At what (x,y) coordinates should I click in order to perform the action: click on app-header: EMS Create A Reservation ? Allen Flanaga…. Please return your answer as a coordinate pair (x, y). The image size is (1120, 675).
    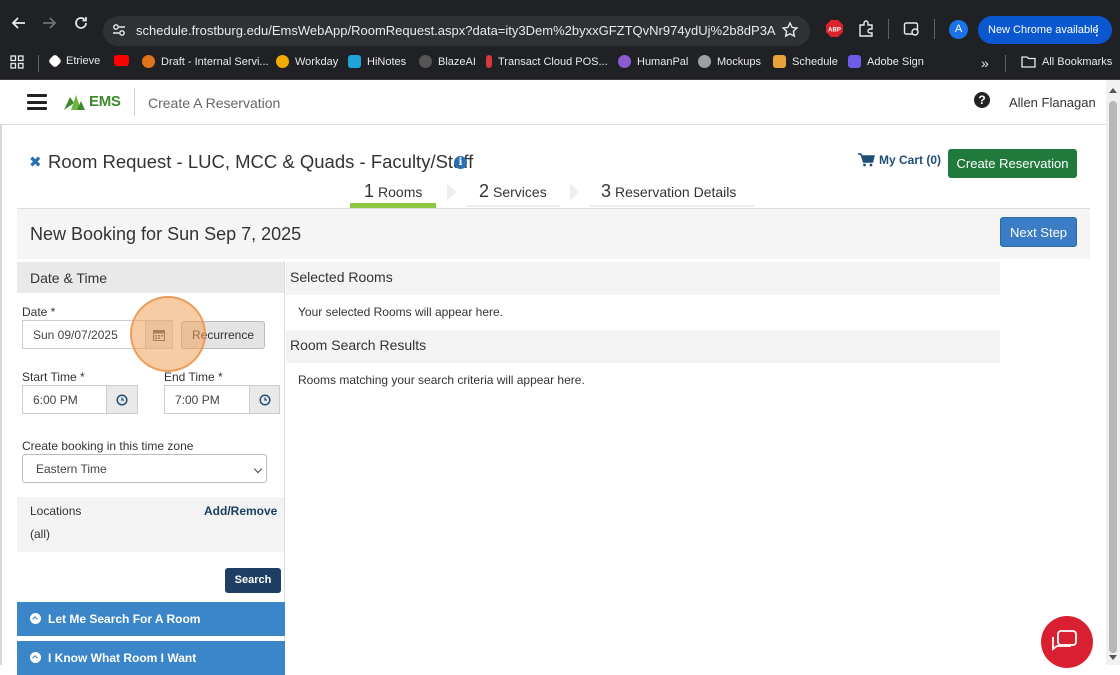
    Looking at the image, I should click on (553, 102).